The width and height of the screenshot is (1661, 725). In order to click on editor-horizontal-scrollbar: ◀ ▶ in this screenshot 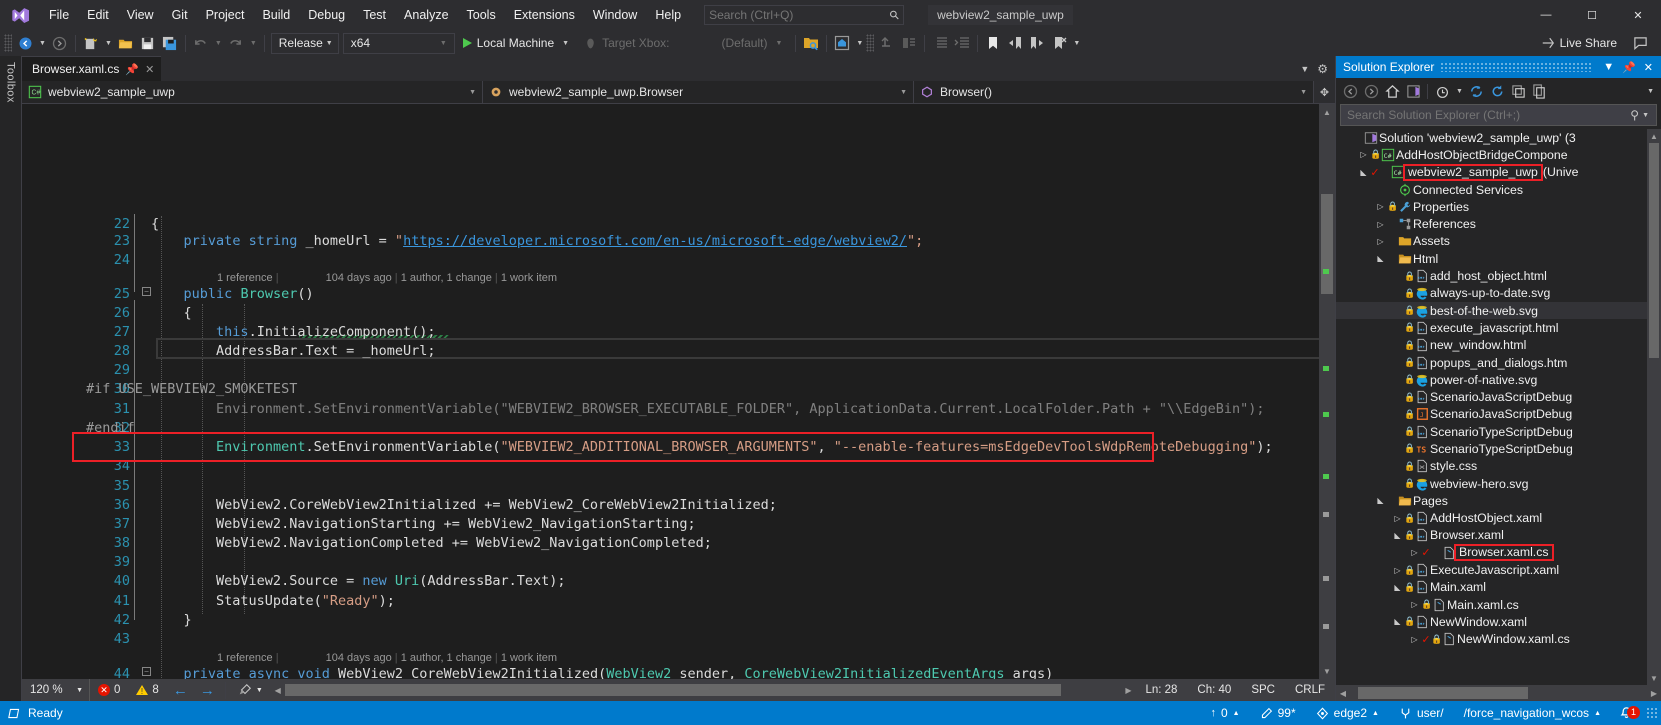, I will do `click(703, 690)`.